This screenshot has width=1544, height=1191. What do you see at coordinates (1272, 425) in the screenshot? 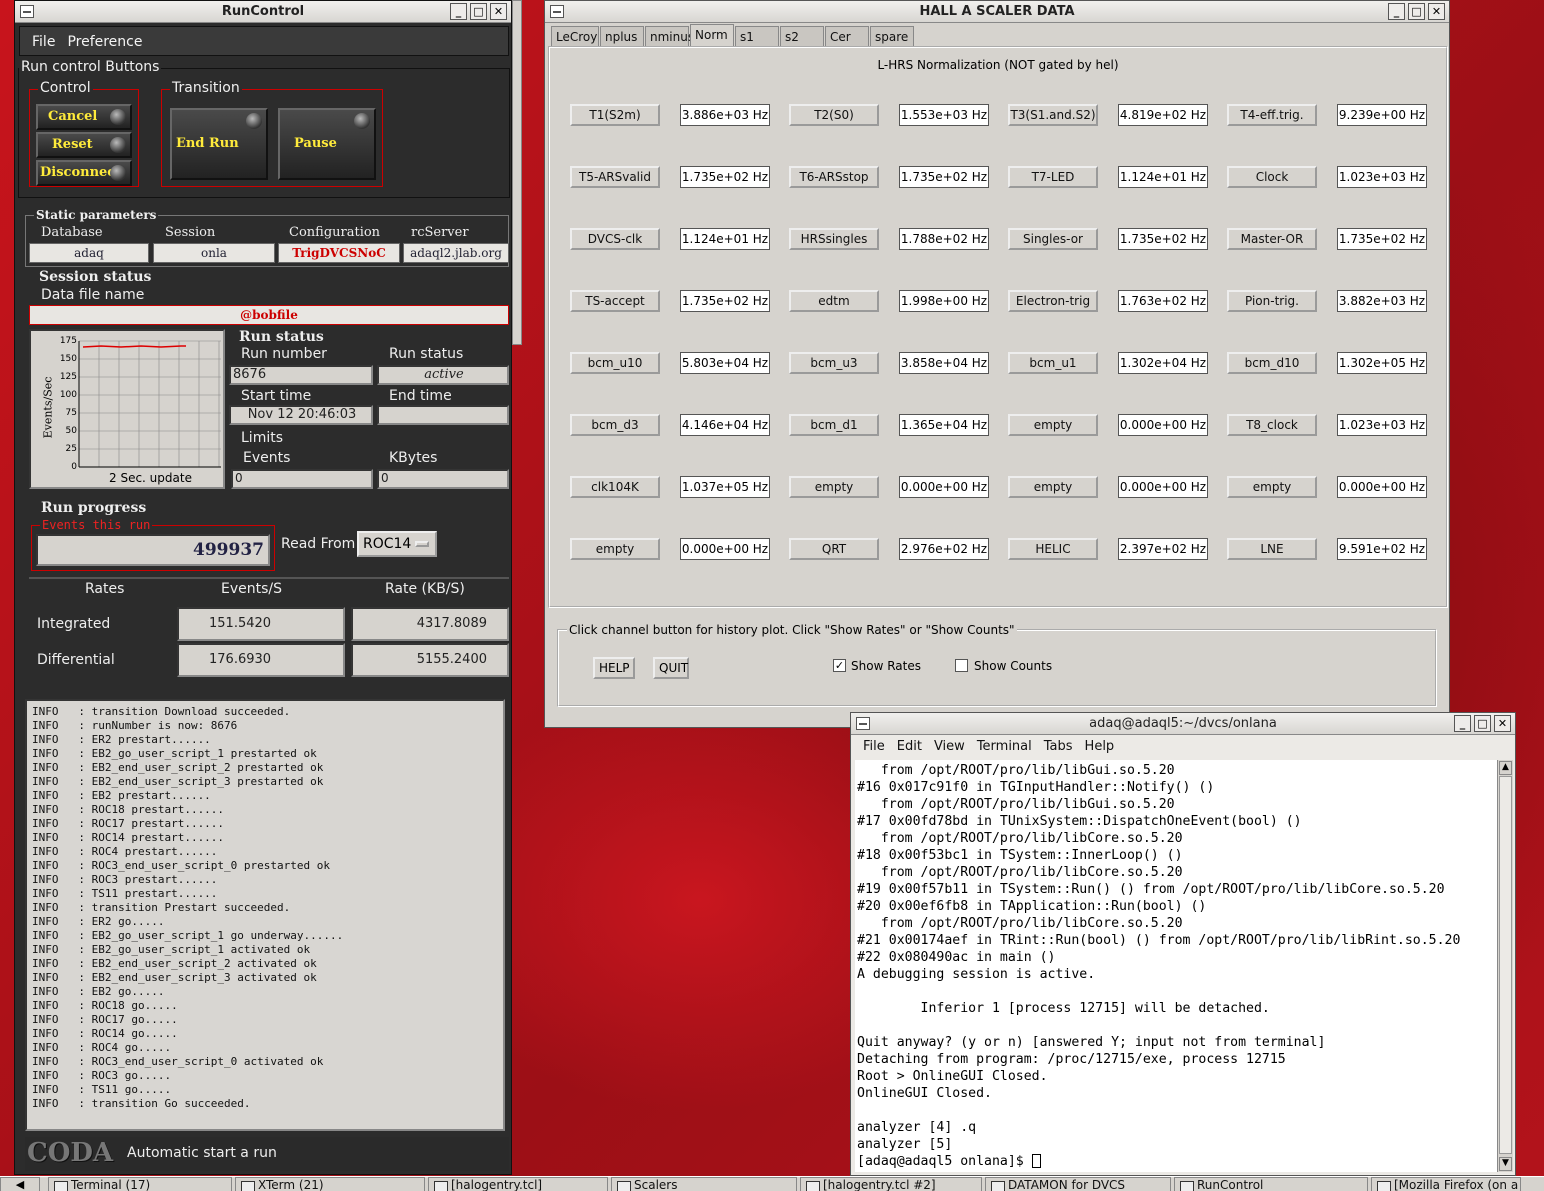
I see `channel-button: T8_clock` at bounding box center [1272, 425].